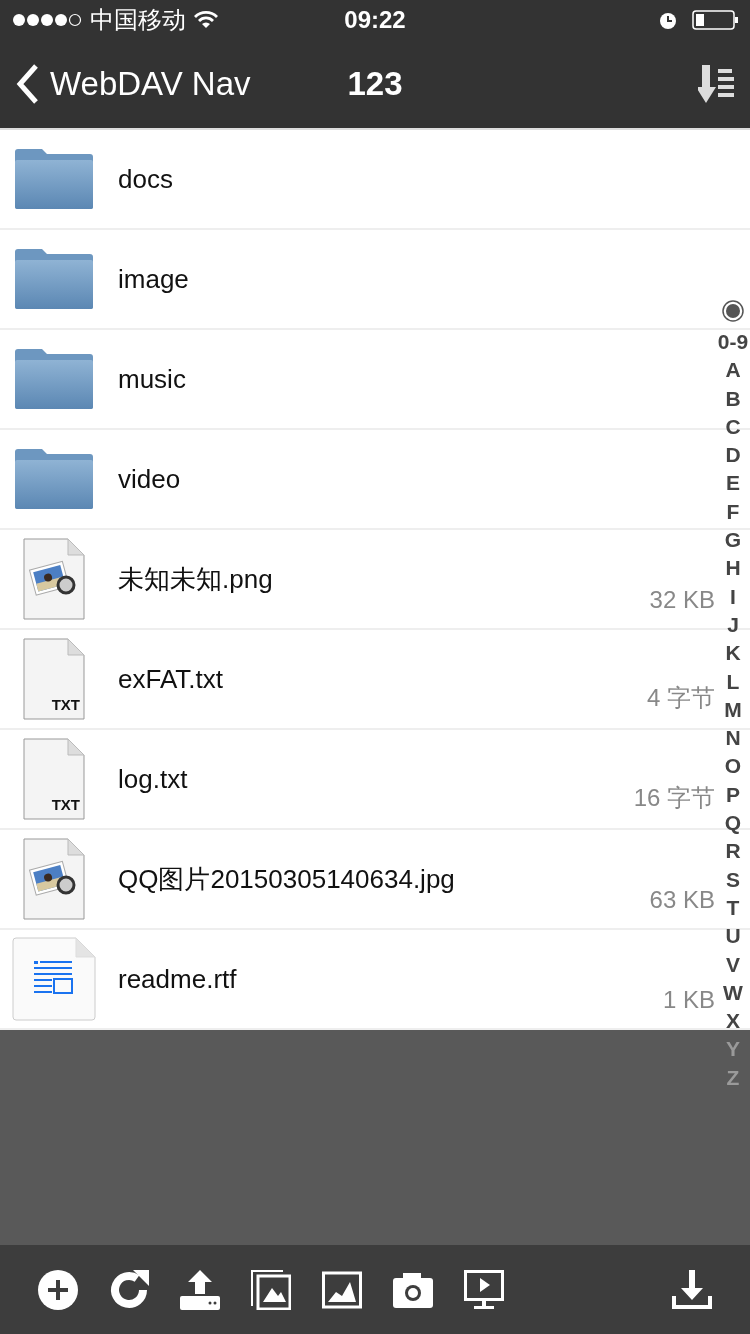  What do you see at coordinates (733, 625) in the screenshot?
I see `index-letter: J` at bounding box center [733, 625].